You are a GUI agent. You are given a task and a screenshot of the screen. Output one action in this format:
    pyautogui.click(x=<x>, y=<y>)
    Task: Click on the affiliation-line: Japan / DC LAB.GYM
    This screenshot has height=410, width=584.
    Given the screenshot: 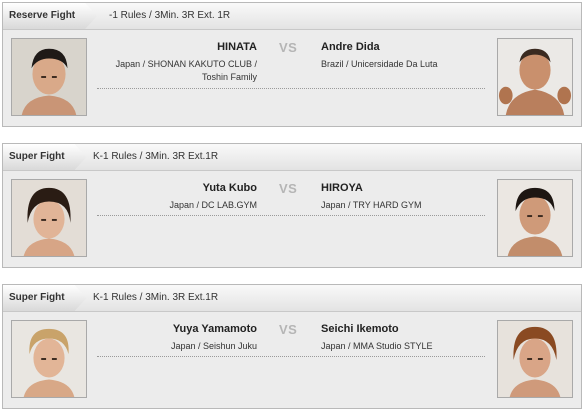 What is the action you would take?
    pyautogui.click(x=213, y=205)
    